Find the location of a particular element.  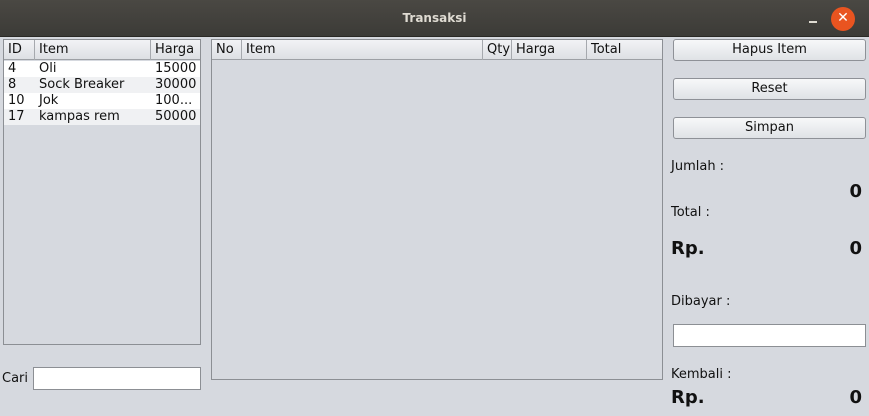

save-button: Simpan is located at coordinates (769, 128).